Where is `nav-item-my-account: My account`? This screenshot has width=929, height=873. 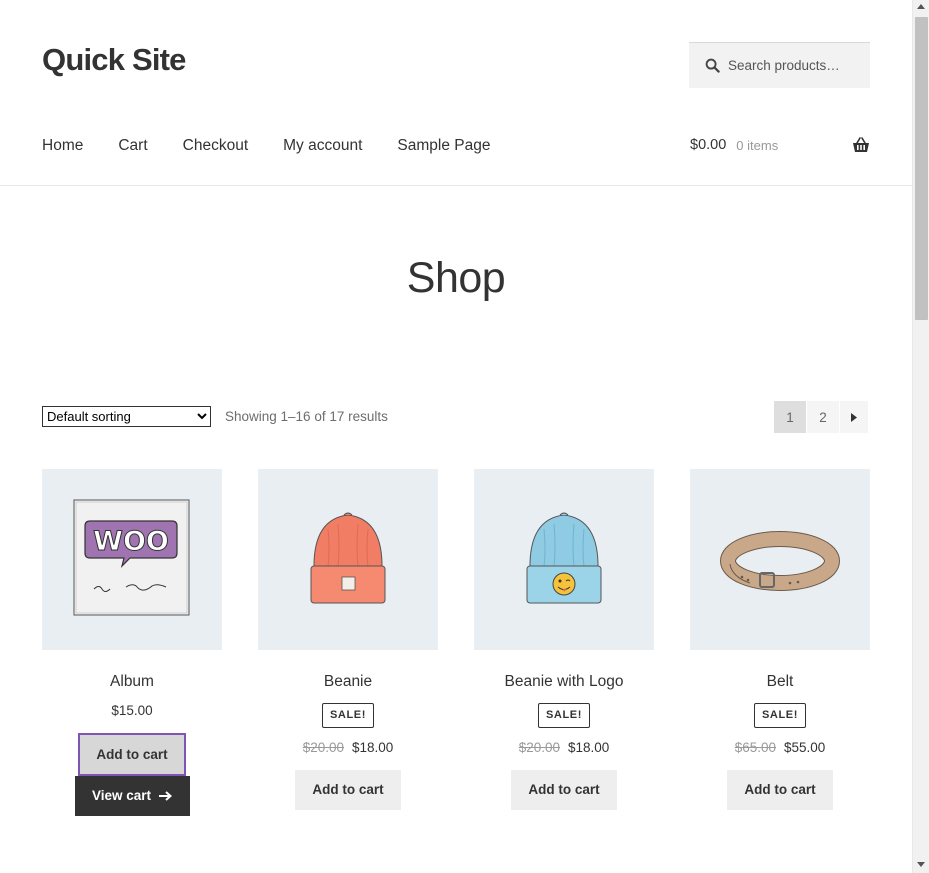
nav-item-my-account: My account is located at coordinates (322, 146).